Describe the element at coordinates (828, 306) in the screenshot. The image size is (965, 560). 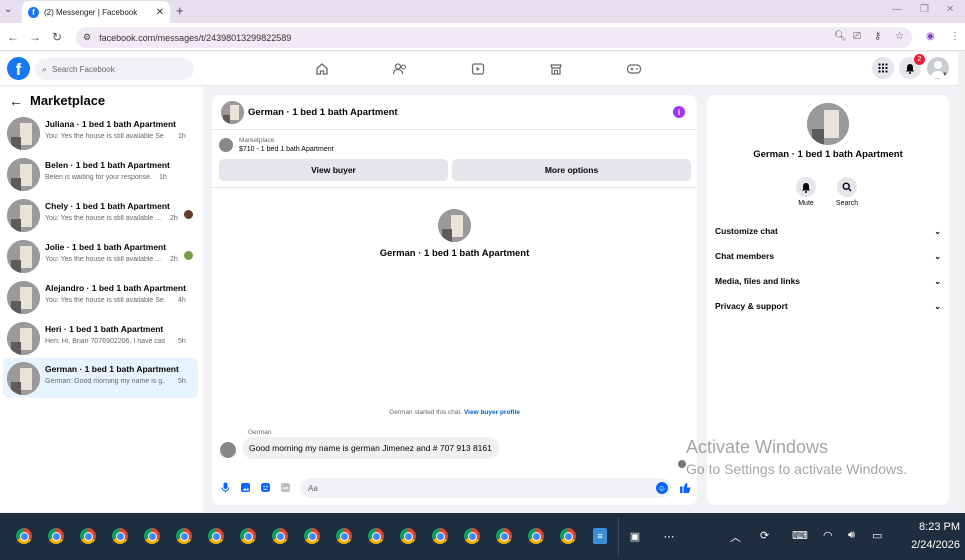
I see `privacy-support-section: Privacy & support ⌄` at that location.